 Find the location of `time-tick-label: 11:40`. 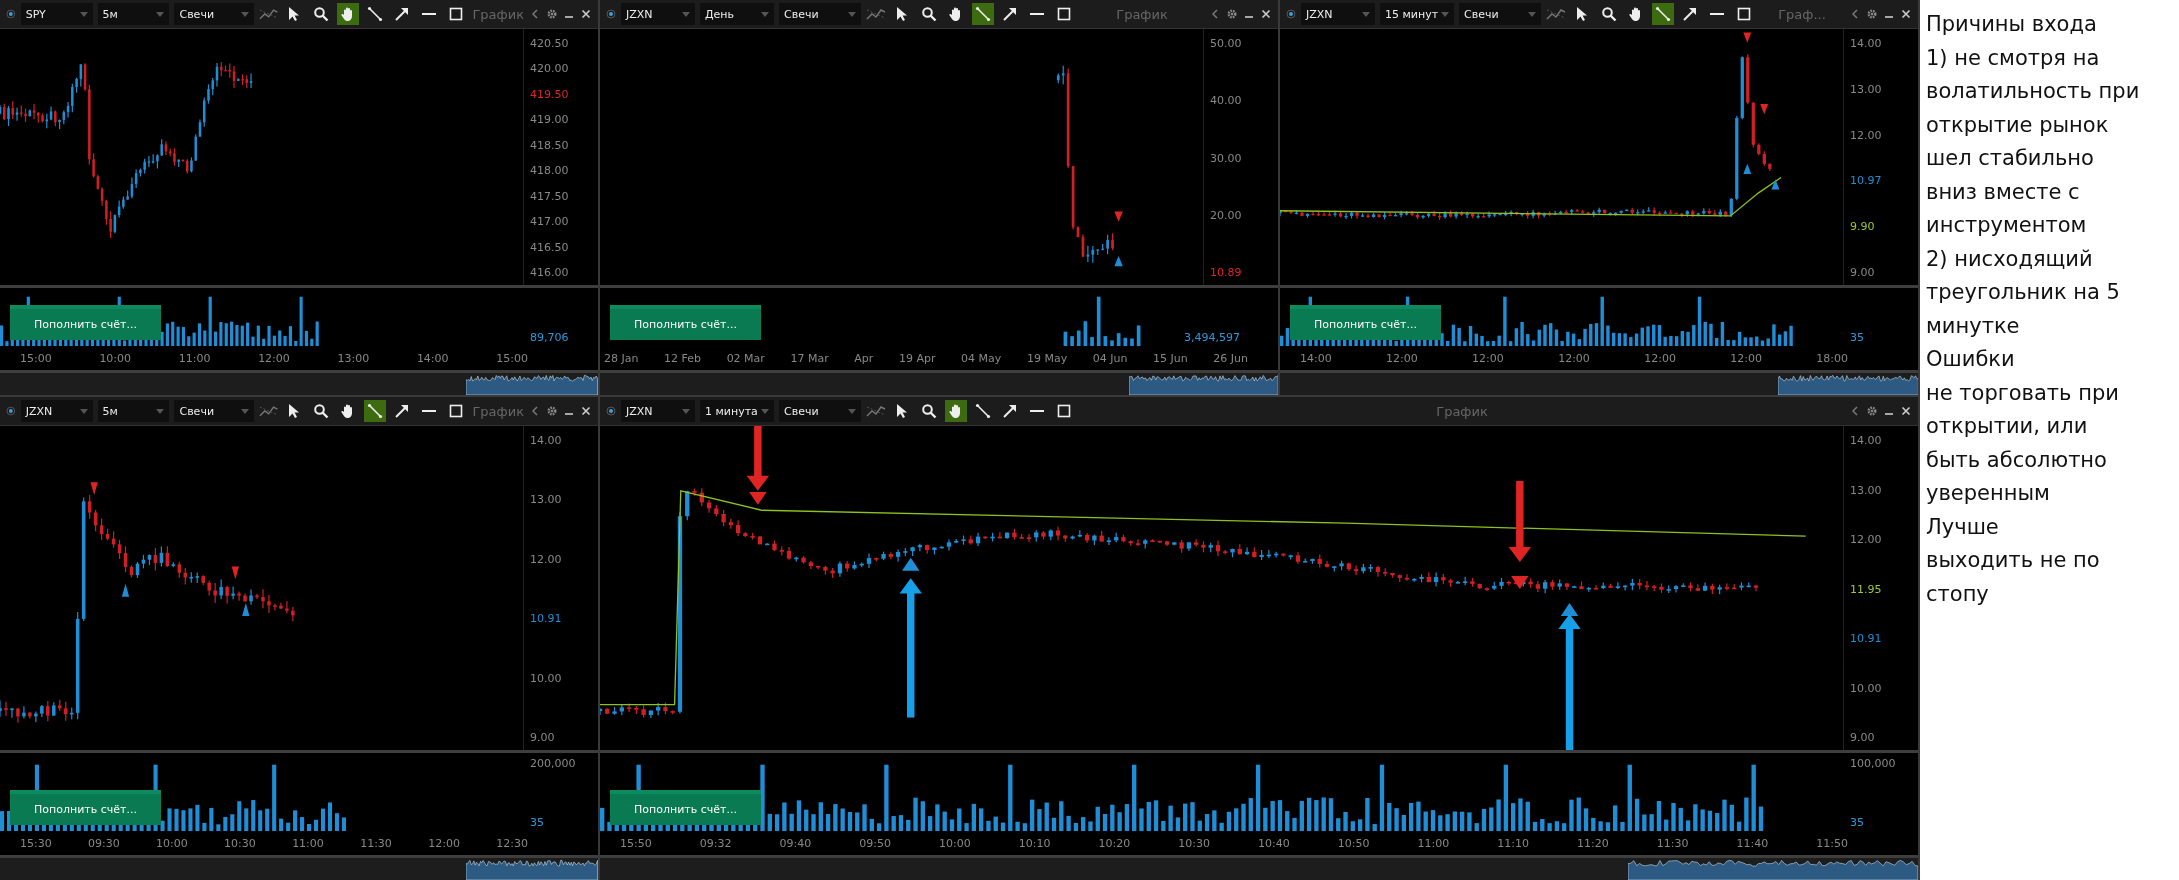

time-tick-label: 11:40 is located at coordinates (1752, 843).